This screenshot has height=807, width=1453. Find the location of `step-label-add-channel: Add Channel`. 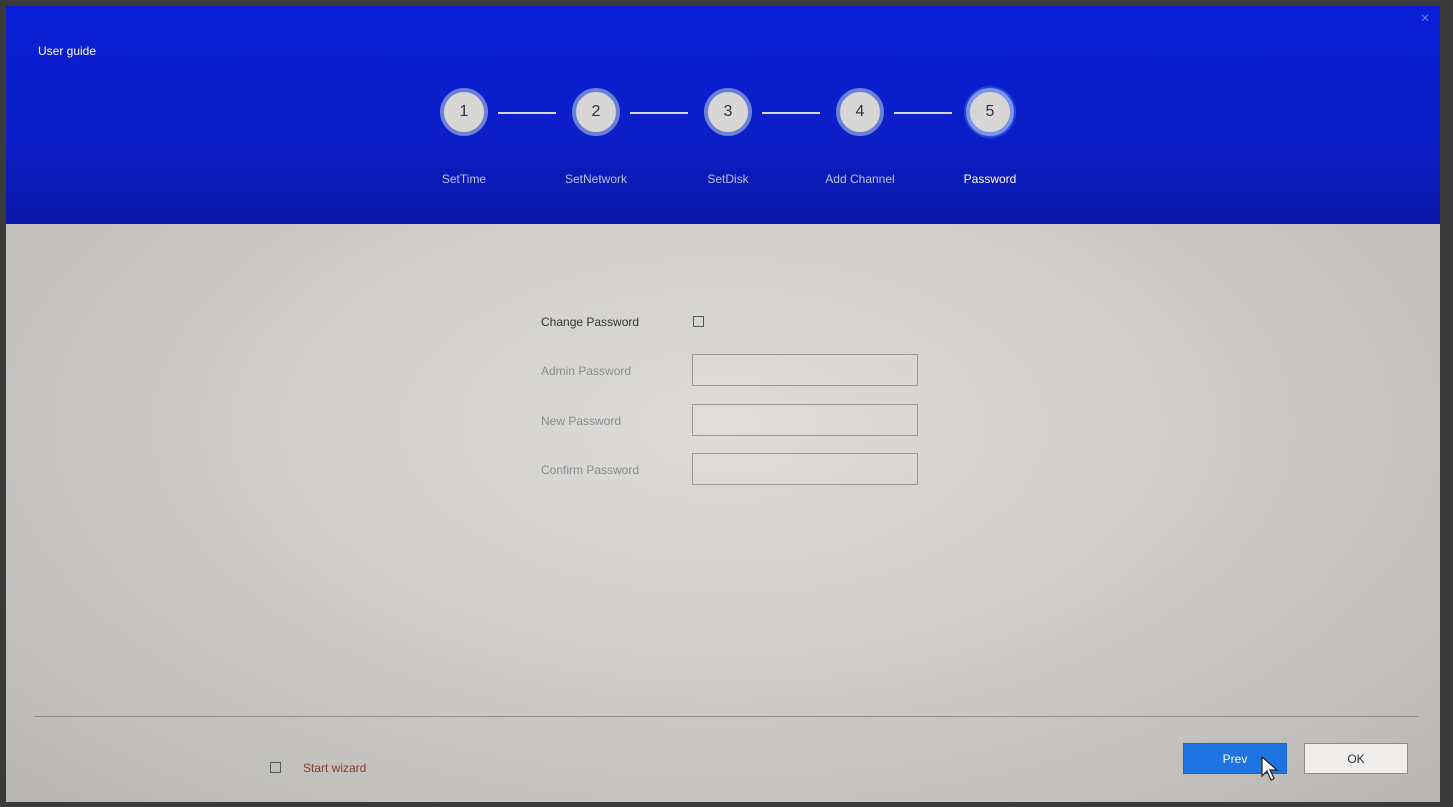

step-label-add-channel: Add Channel is located at coordinates (860, 179).